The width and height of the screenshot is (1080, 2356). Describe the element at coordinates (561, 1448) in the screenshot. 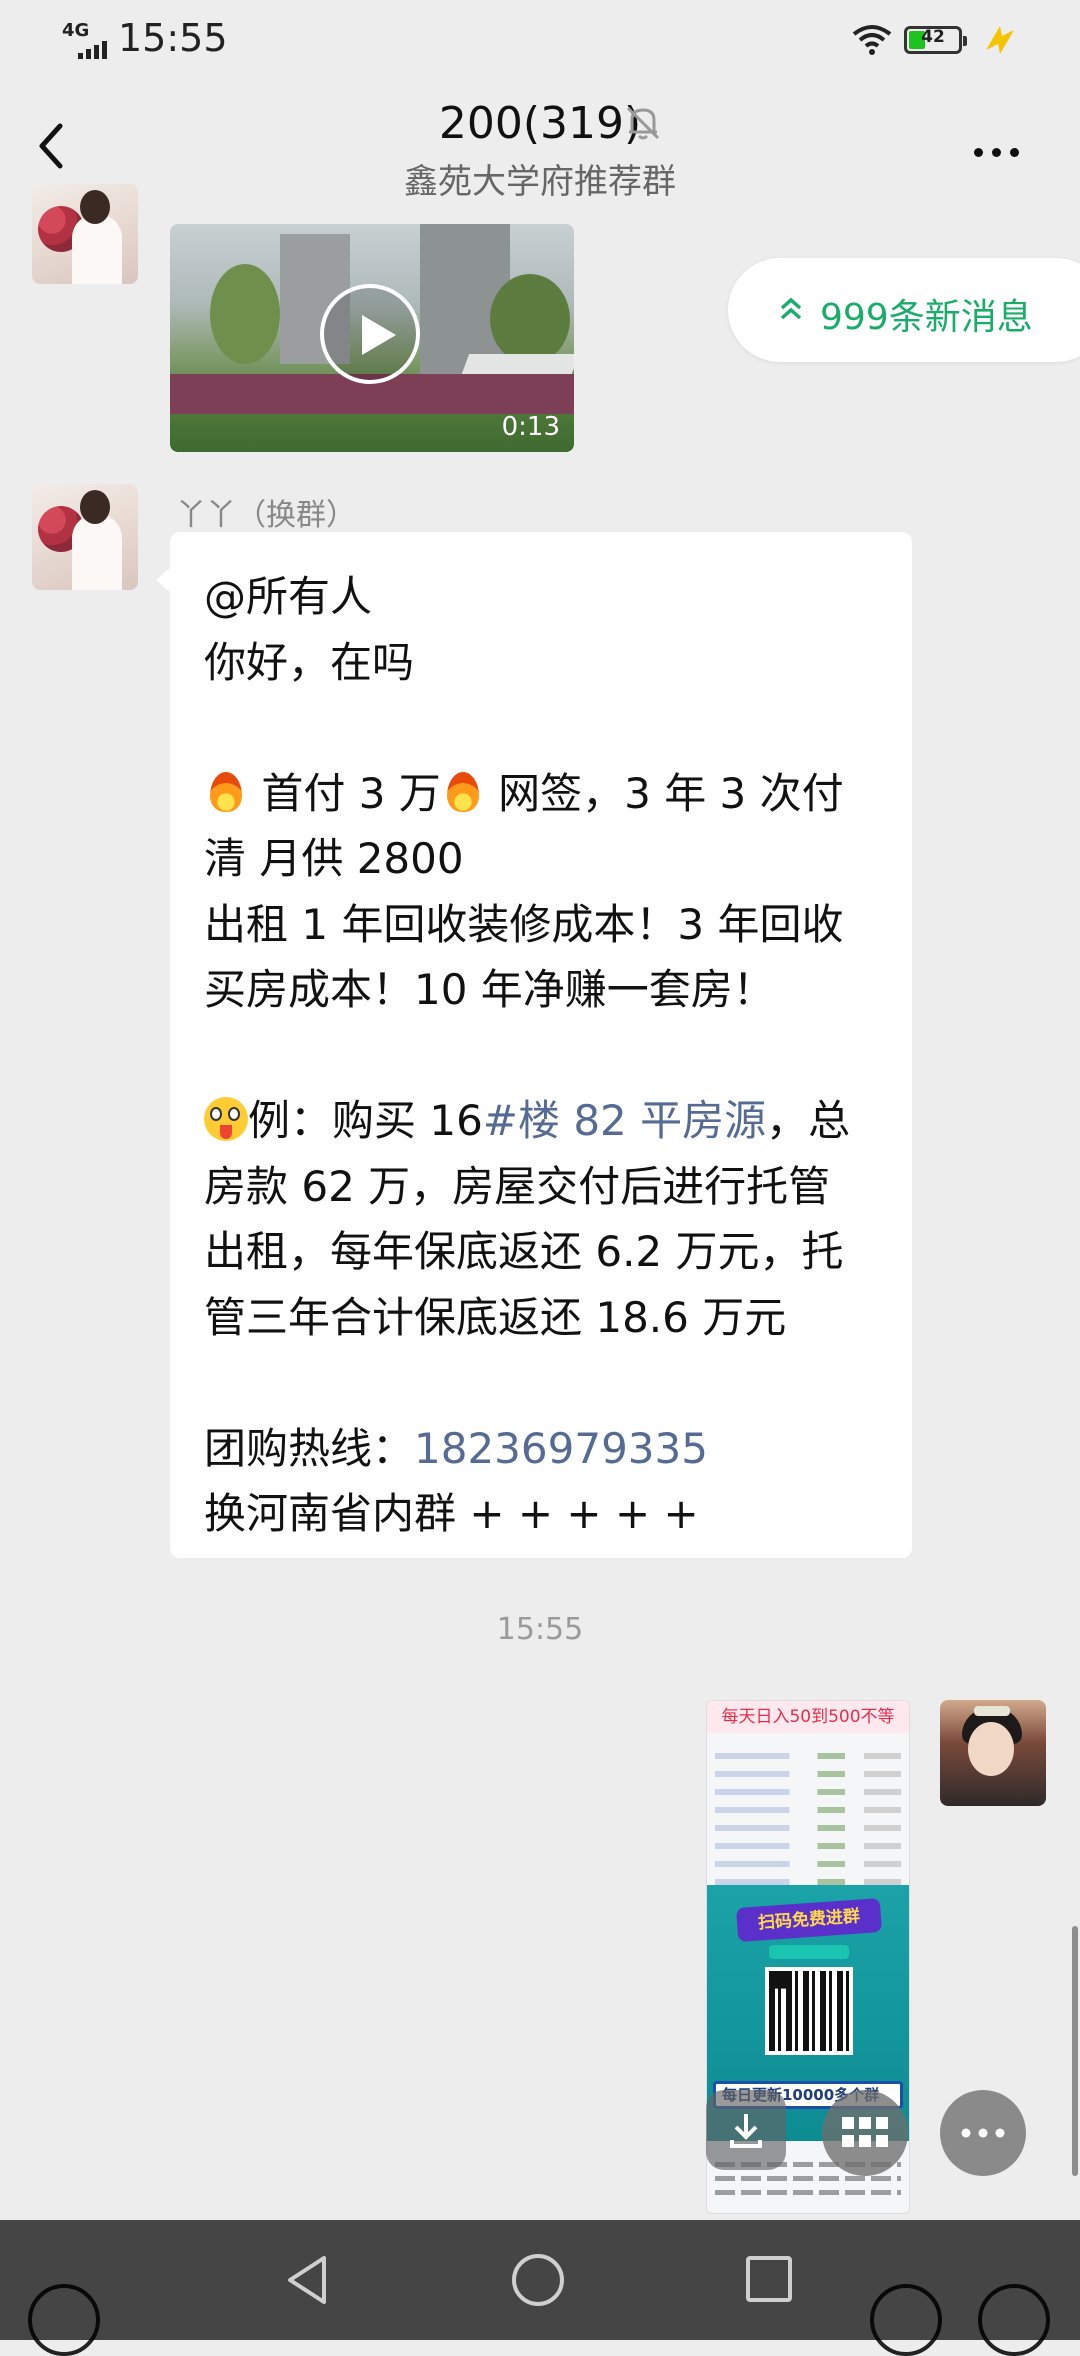

I see `phone-link: 18236979335` at that location.